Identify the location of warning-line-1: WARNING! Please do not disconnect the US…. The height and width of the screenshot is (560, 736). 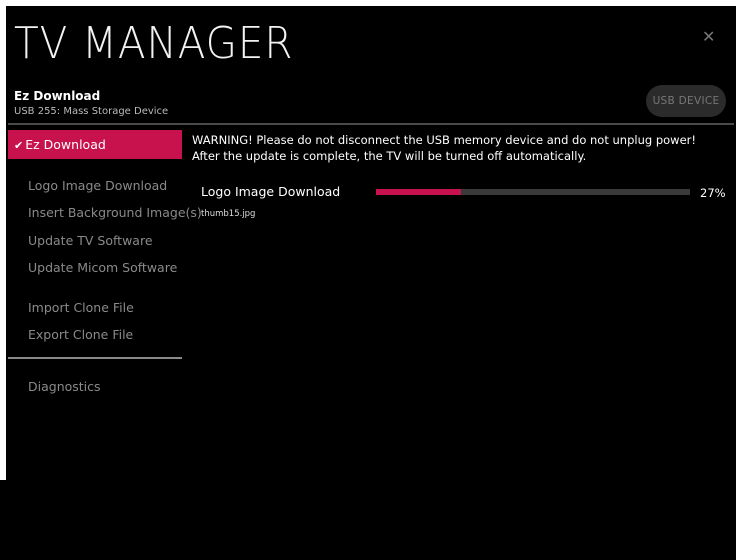
(444, 140).